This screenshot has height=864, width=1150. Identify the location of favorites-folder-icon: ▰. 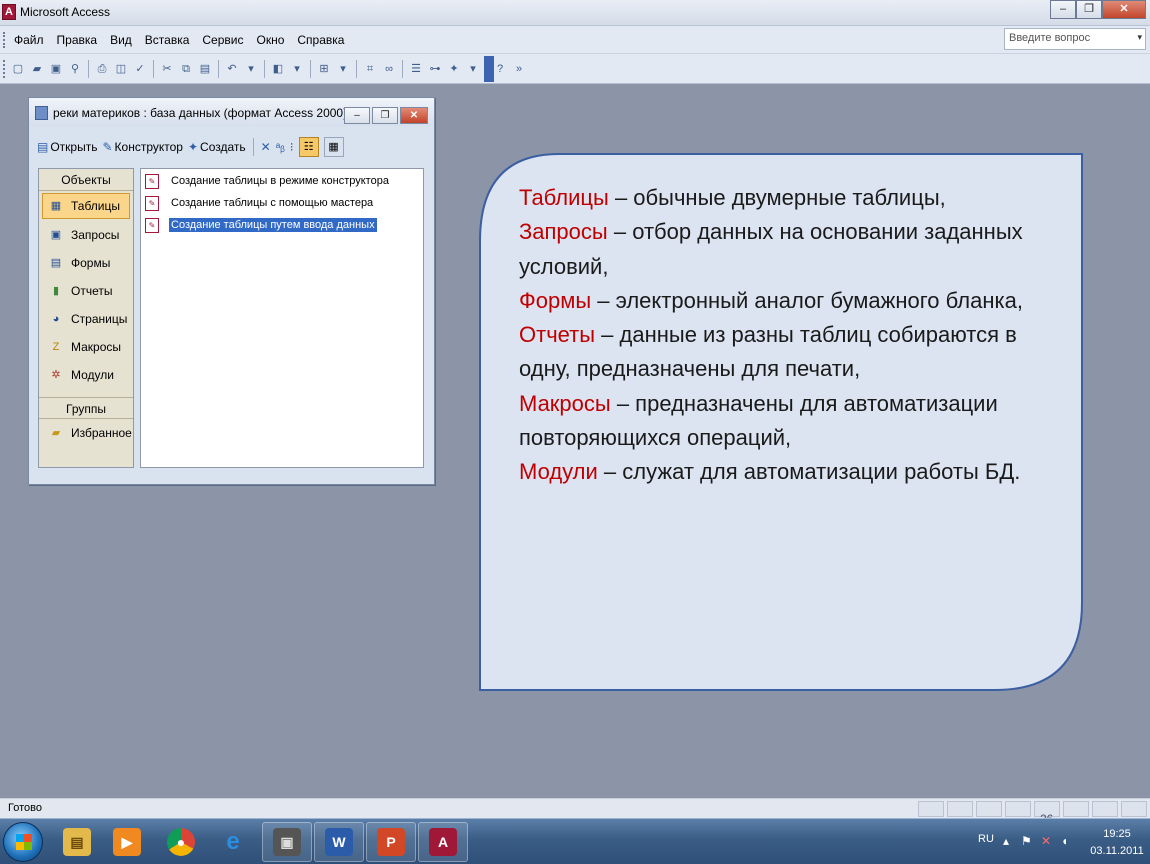
(56, 433).